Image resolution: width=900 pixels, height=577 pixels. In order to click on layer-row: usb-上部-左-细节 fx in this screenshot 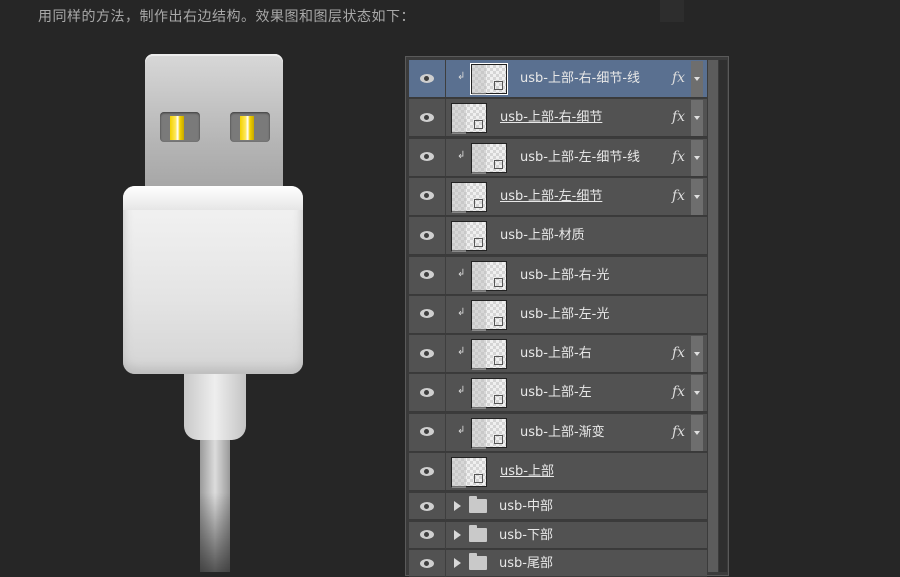, I will do `click(558, 196)`.